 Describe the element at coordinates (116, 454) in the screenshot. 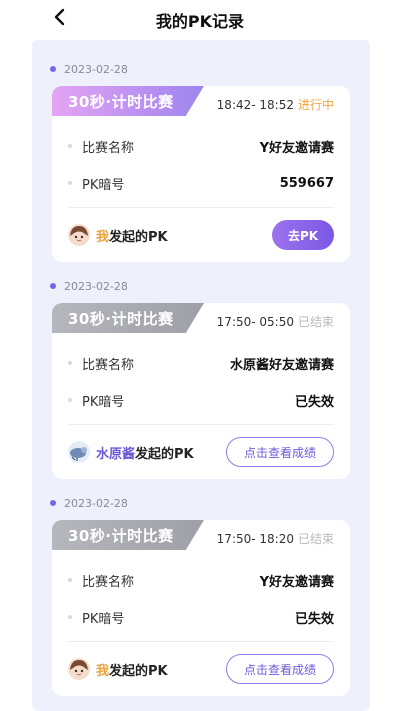

I see `initiator-name: 水原酱` at that location.